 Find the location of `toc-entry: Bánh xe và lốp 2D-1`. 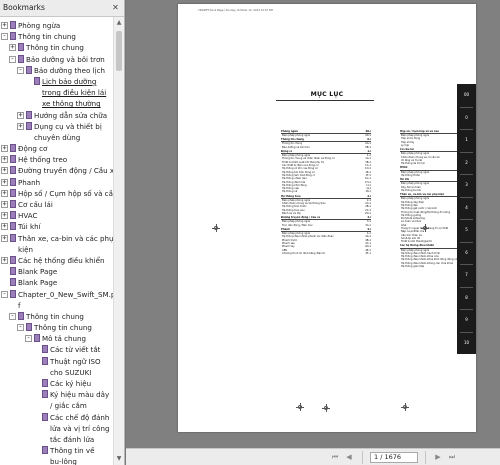

toc-entry: Bánh xe và lốp 2D-1 is located at coordinates (326, 213).